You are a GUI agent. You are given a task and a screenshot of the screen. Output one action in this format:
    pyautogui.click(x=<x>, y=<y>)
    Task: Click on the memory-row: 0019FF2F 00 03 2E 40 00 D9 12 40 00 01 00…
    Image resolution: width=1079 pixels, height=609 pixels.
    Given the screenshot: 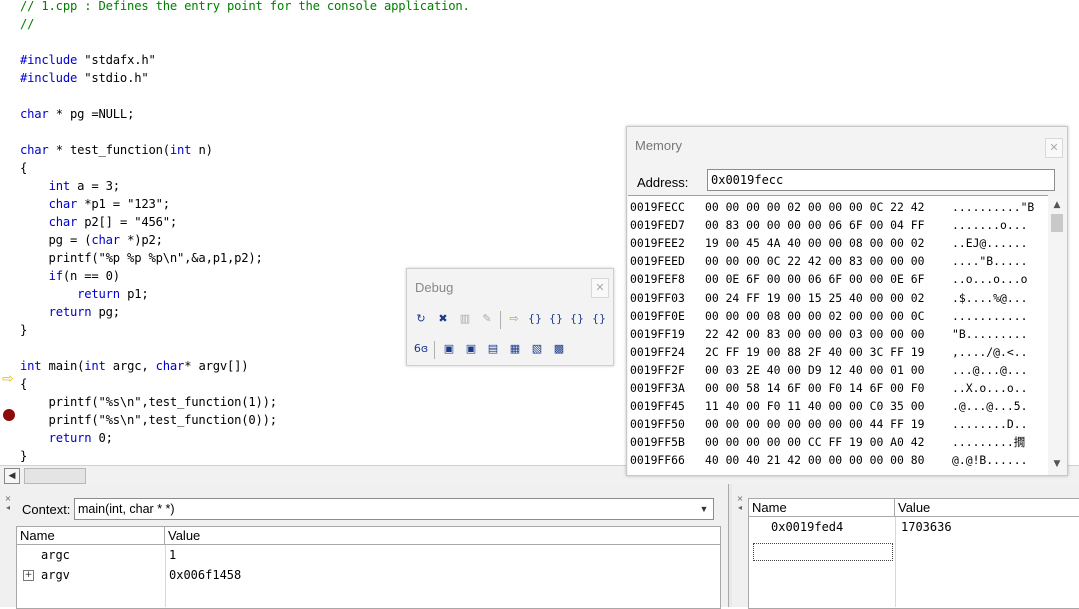 What is the action you would take?
    pyautogui.click(x=839, y=370)
    